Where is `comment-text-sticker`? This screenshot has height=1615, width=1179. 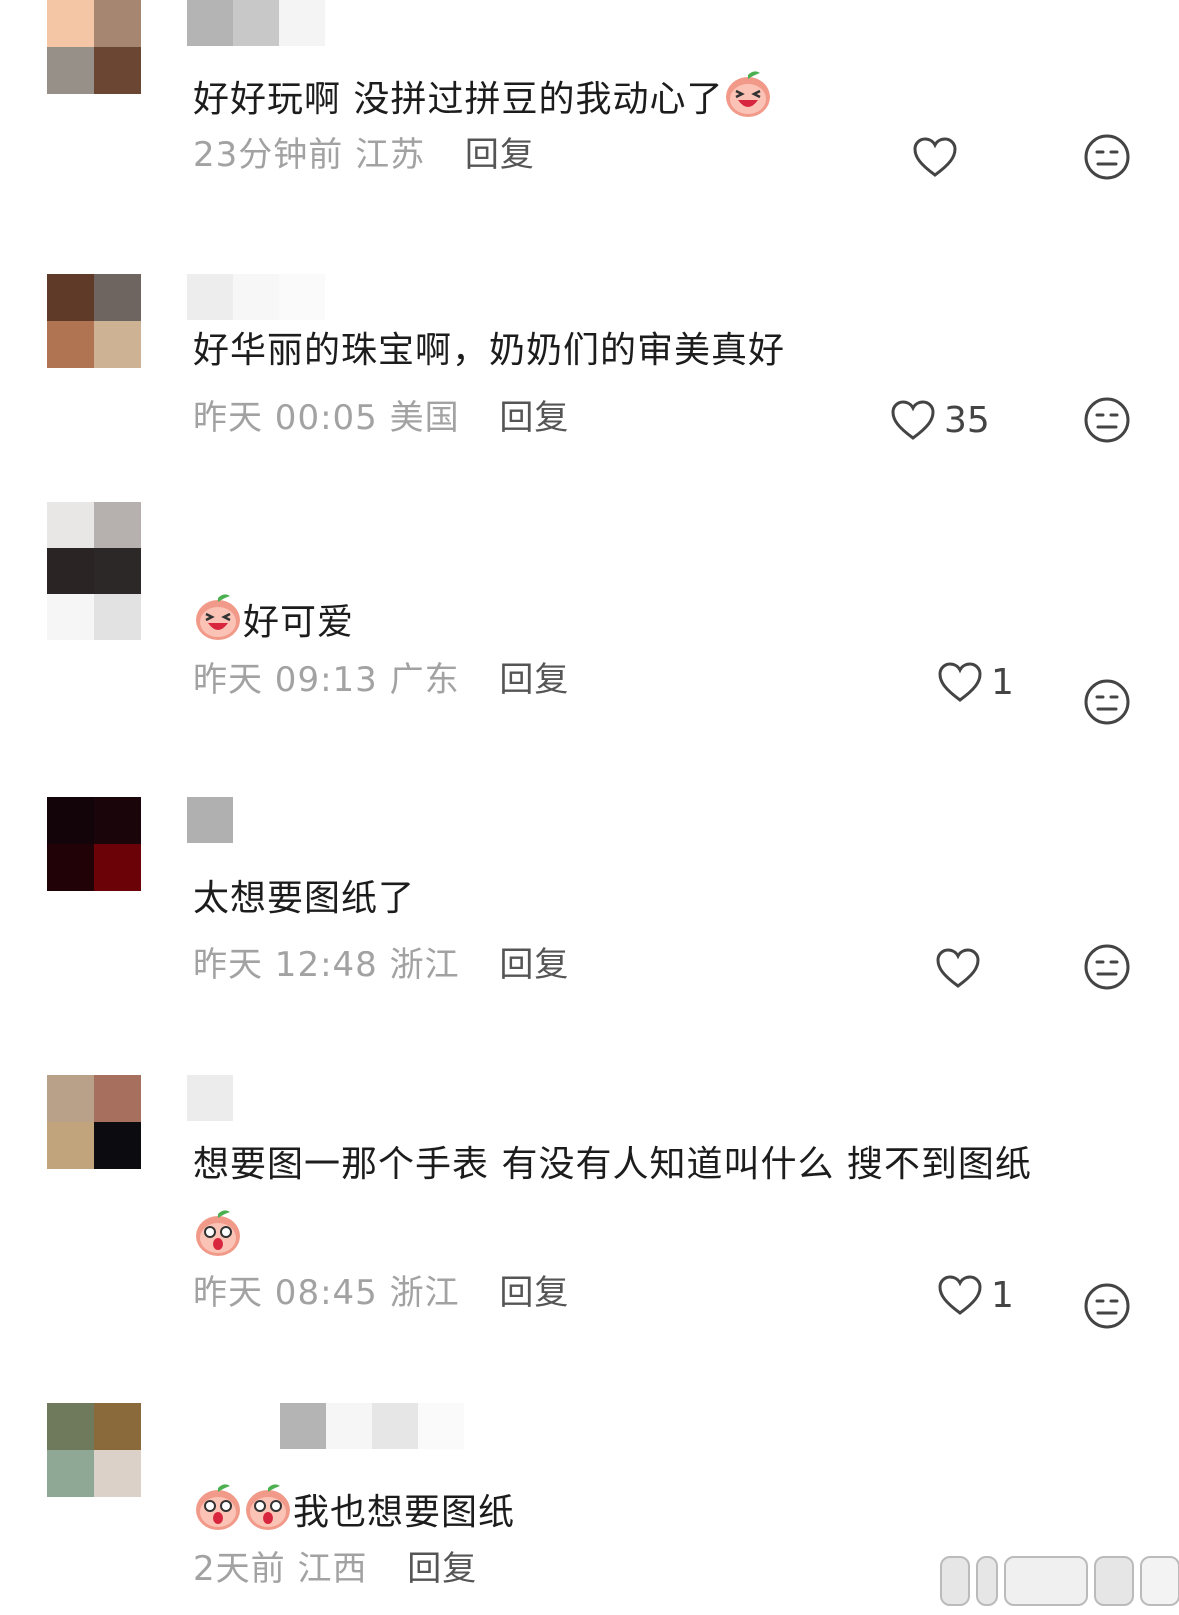
comment-text-sticker is located at coordinates (218, 1234).